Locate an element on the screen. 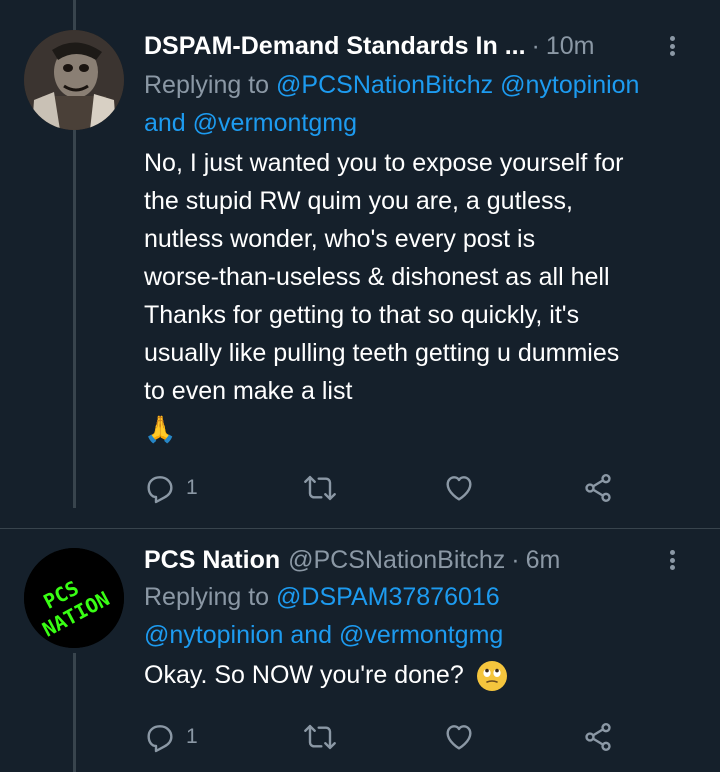 Image resolution: width=720 pixels, height=772 pixels. tweet-text-line: to even make a list is located at coordinates (248, 391).